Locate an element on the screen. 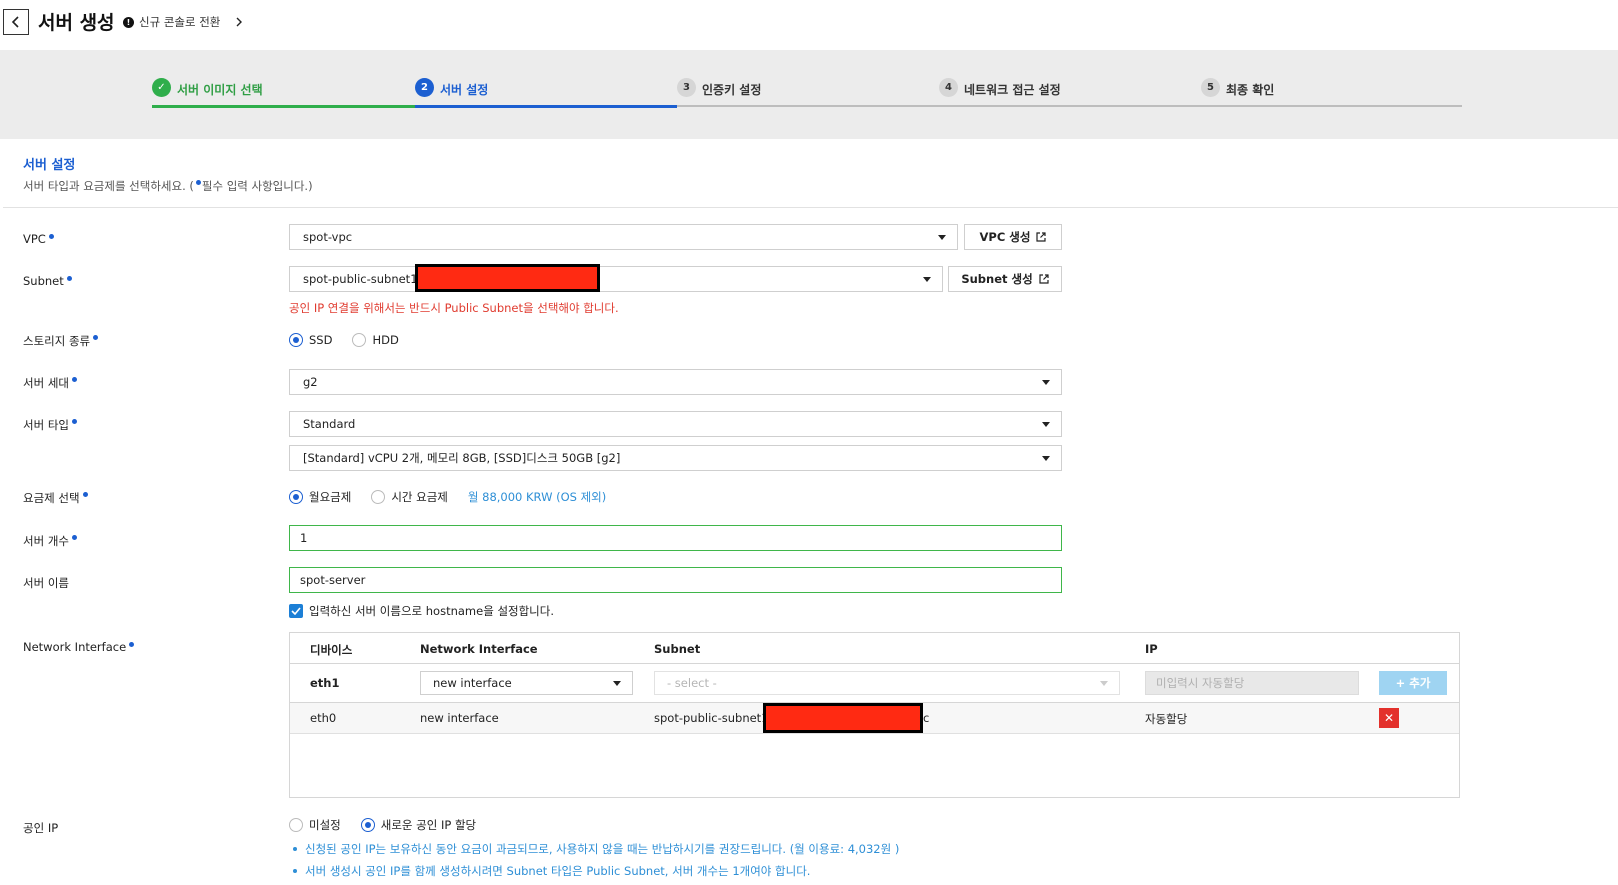 This screenshot has width=1618, height=885. section-description: 서버 타입과 요금제를 선택하세요. (필수 입력 사항입니다.) is located at coordinates (168, 186).